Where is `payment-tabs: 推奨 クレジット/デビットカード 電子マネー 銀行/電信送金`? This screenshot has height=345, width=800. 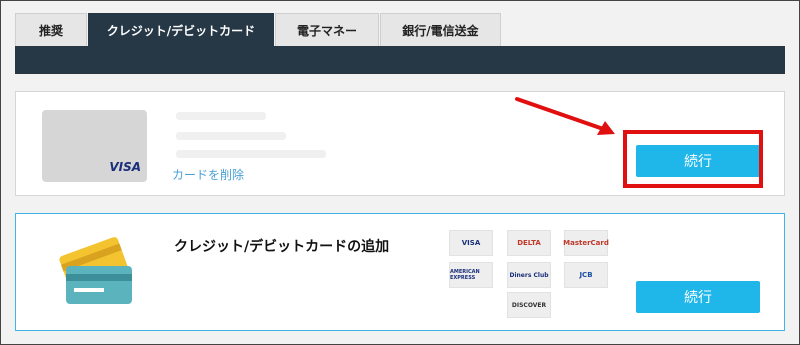
payment-tabs: 推奨 クレジット/デビットカード 電子マネー 銀行/電信送金 is located at coordinates (400, 30).